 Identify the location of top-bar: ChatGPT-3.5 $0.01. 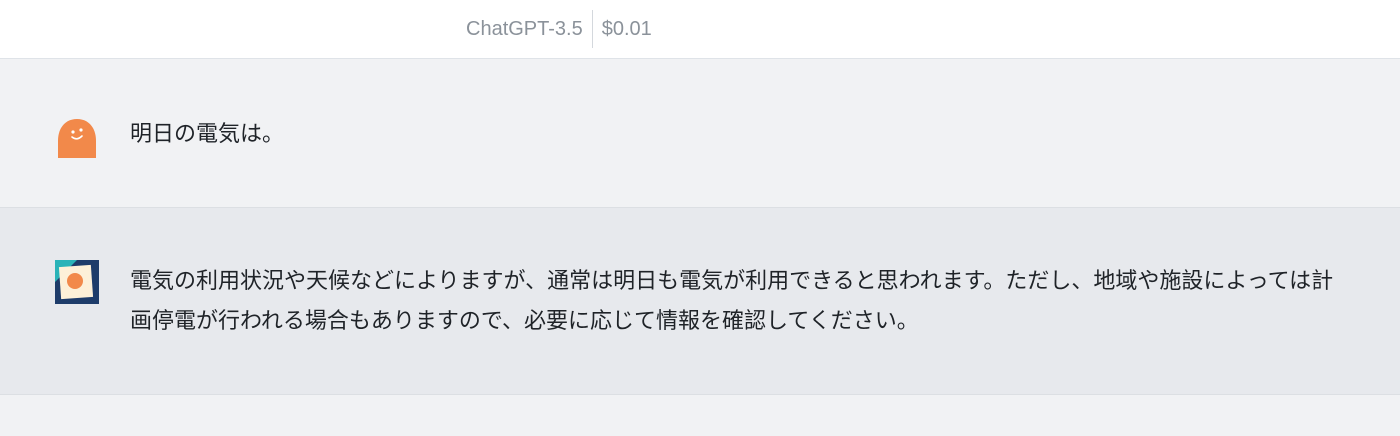
(700, 29).